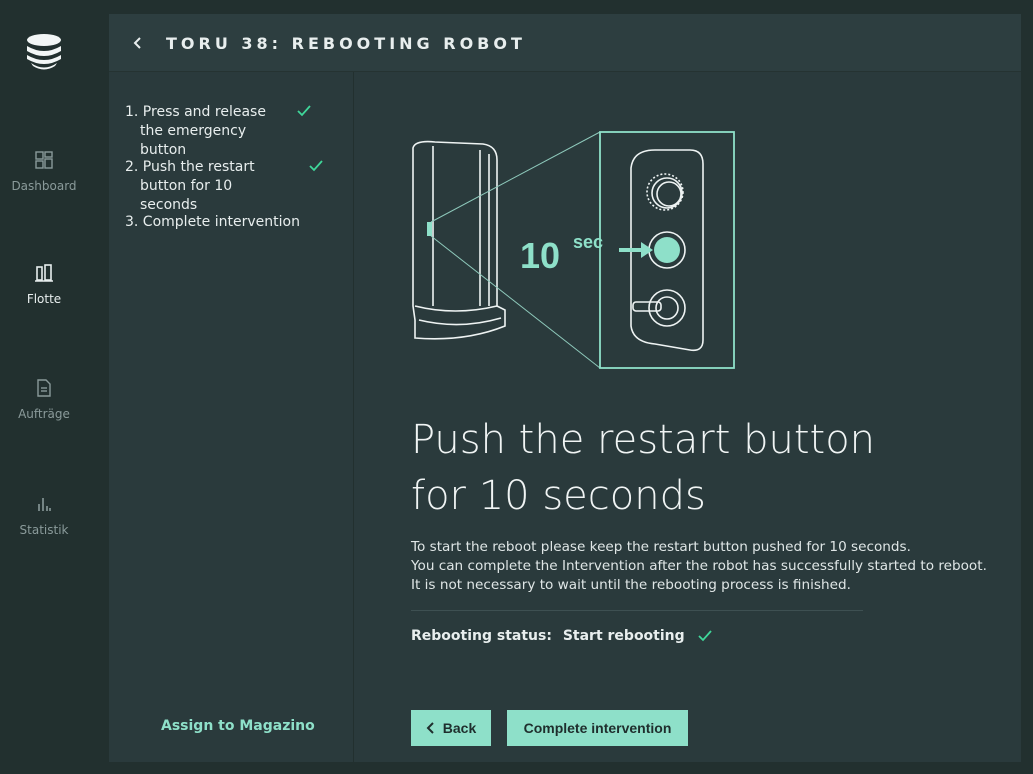  I want to click on assign-to-magazino-link: Assign to Magazino, so click(238, 726).